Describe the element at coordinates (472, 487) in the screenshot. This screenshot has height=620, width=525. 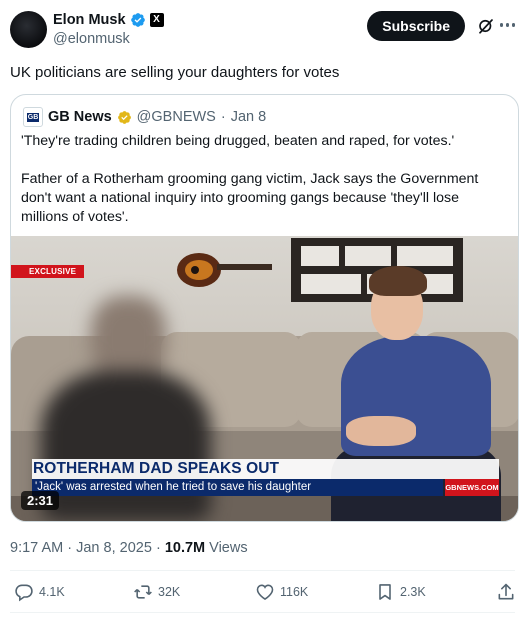
I see `channel-tag: GBNEWS.COM` at that location.